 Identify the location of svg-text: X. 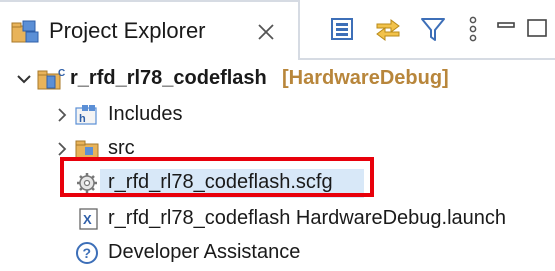
(87, 219).